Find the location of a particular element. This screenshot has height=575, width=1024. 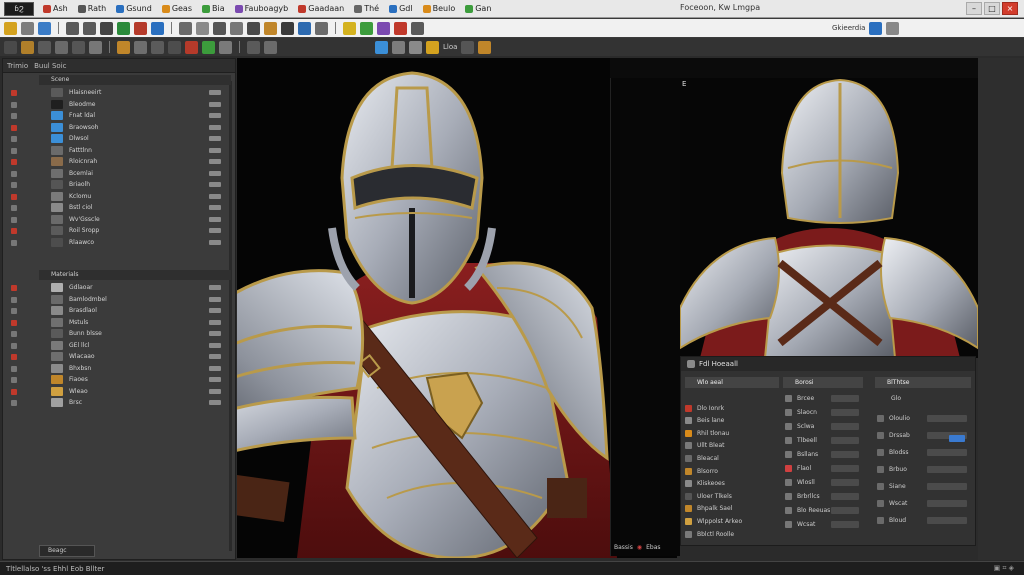

menu-item-2: Gsund is located at coordinates (134, 8).